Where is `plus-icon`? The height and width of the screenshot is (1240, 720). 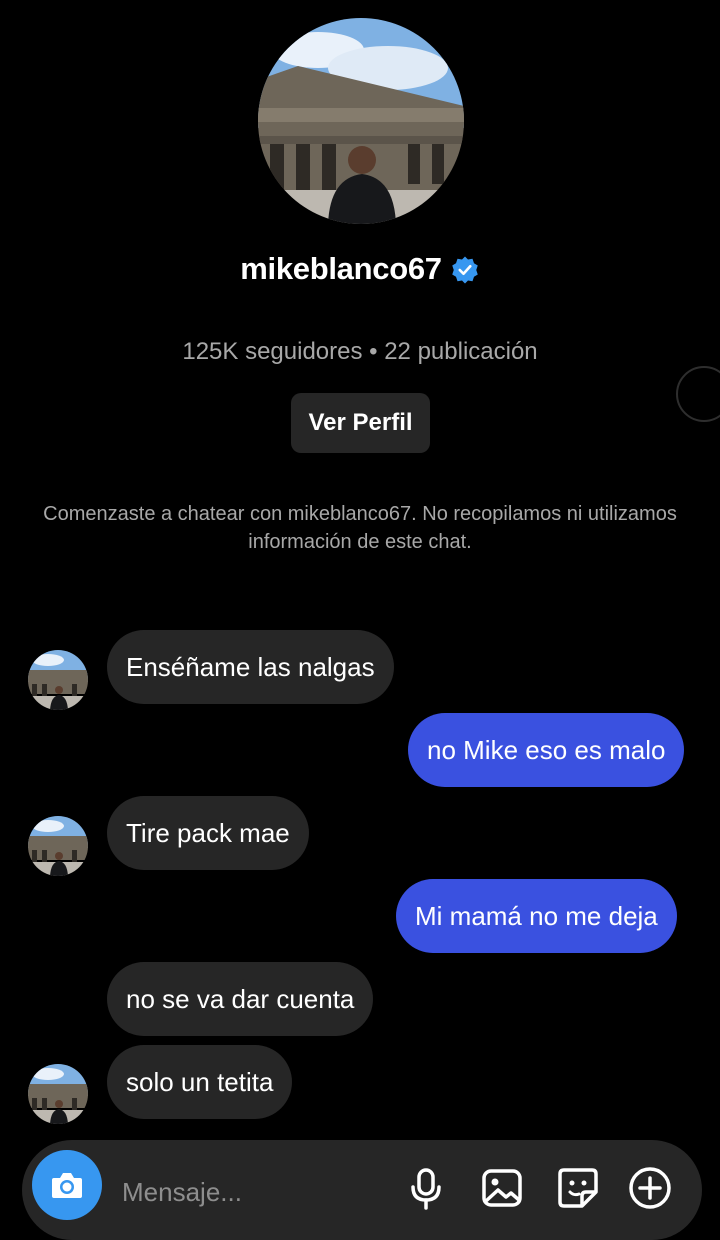
plus-icon is located at coordinates (650, 1188).